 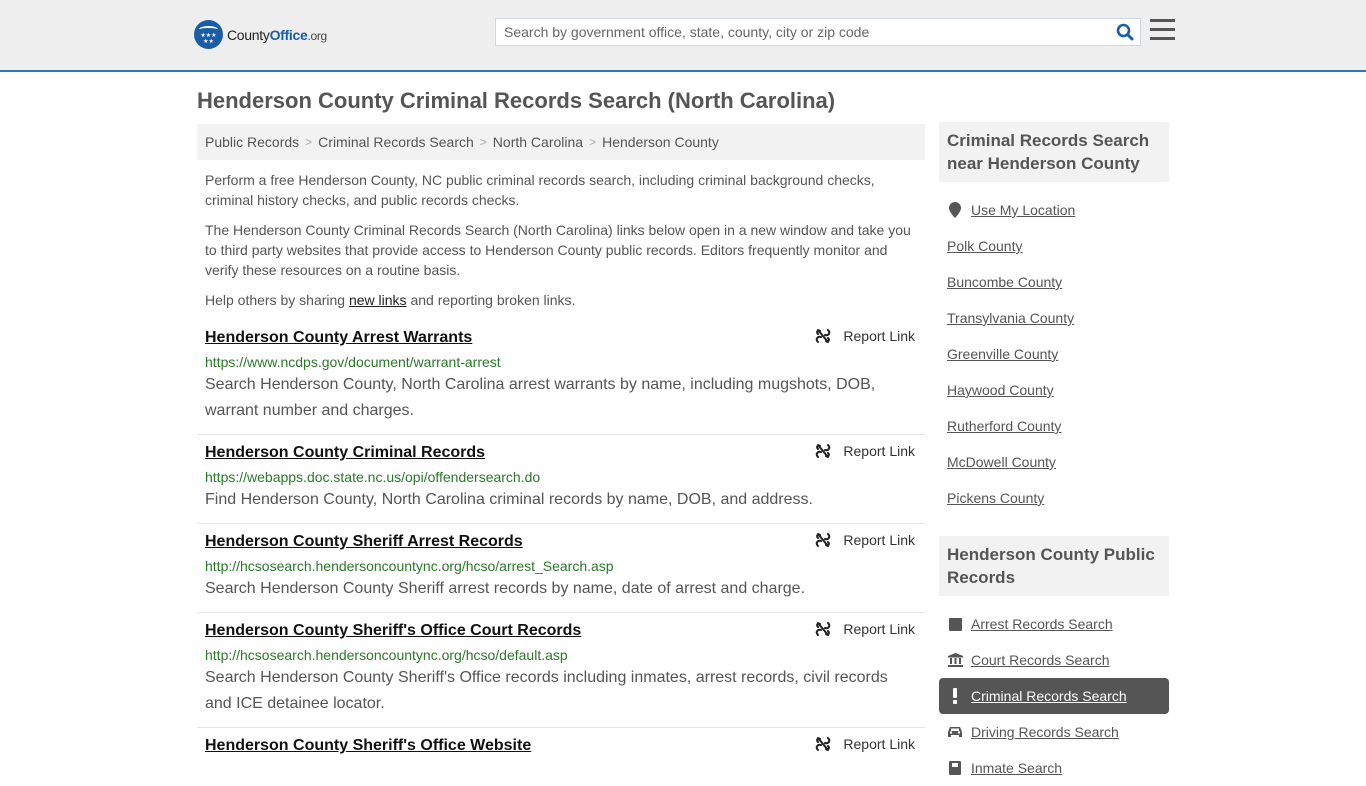 What do you see at coordinates (1049, 696) in the screenshot?
I see `public-records-link: Criminal Records Search` at bounding box center [1049, 696].